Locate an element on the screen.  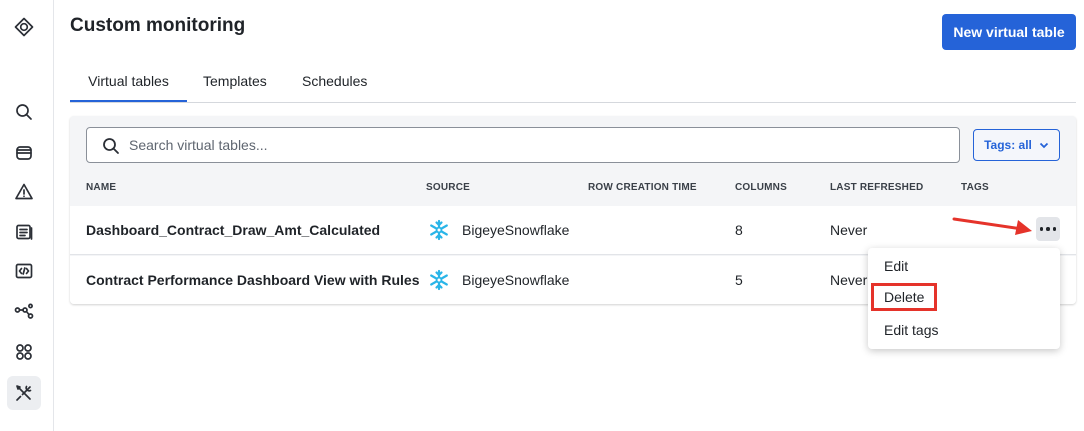
column-header-columns: COLUMNS is located at coordinates (761, 187).